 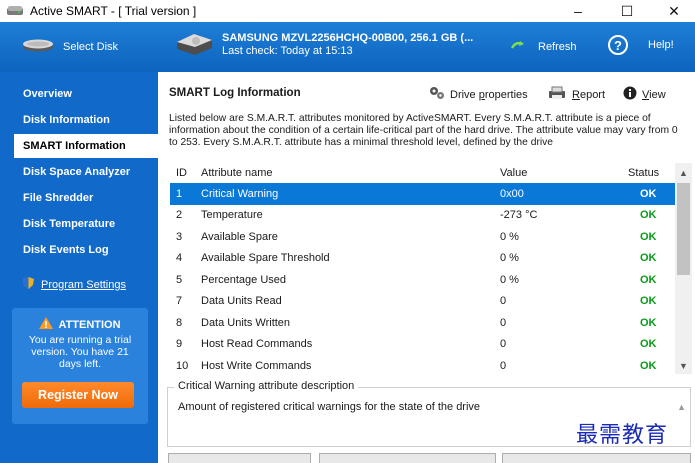 I want to click on close-icon: ✕, so click(x=674, y=10).